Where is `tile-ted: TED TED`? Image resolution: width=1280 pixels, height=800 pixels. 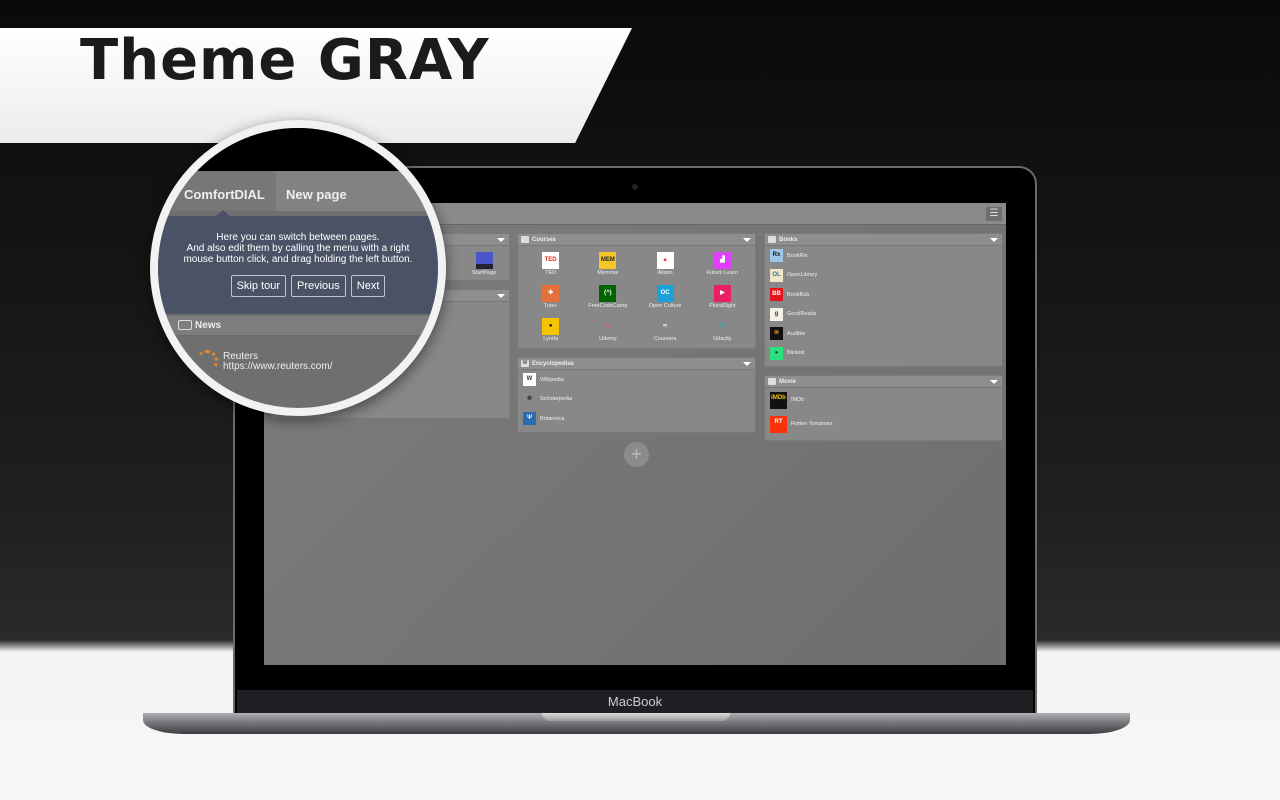 tile-ted: TED TED is located at coordinates (550, 266).